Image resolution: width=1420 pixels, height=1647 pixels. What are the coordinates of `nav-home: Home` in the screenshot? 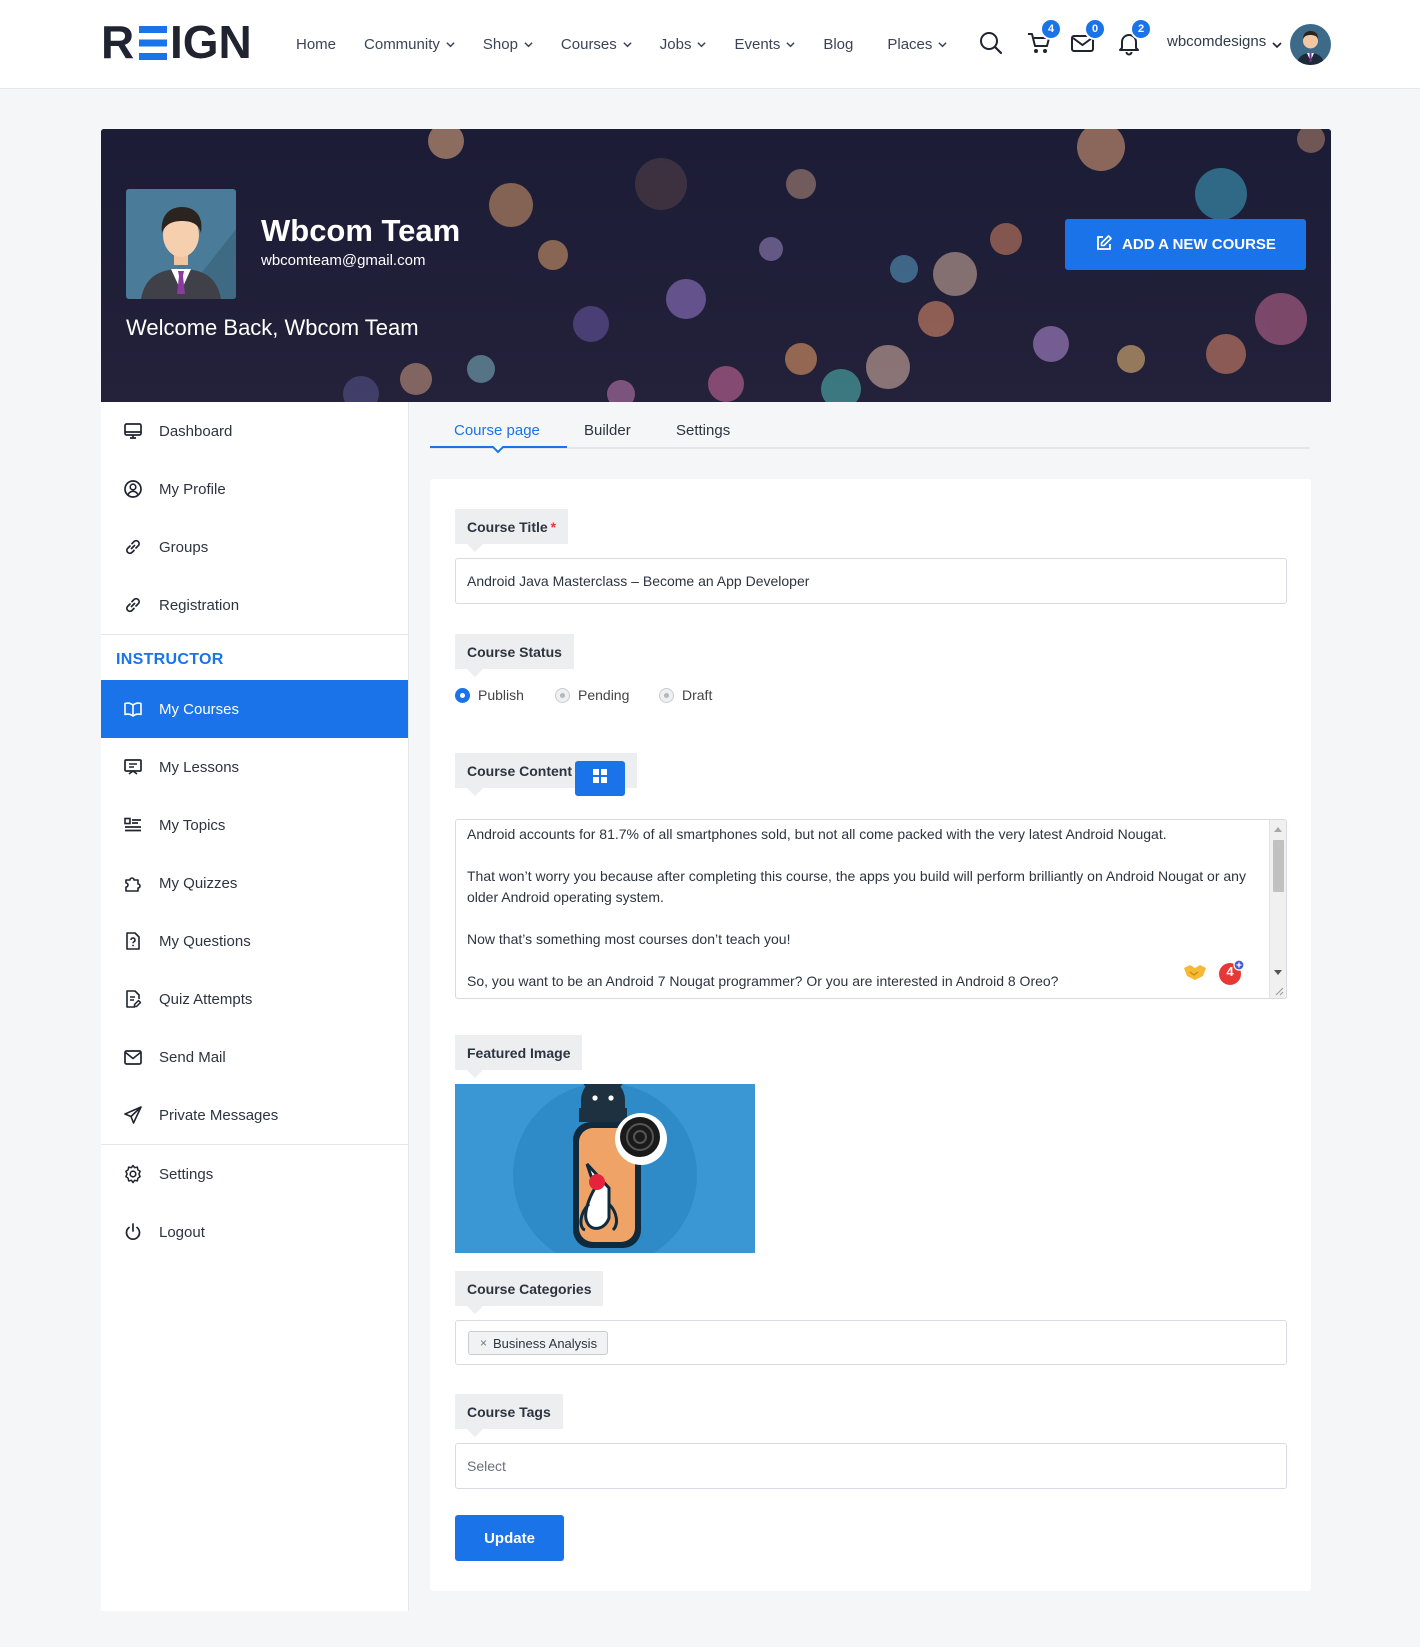 It's located at (316, 44).